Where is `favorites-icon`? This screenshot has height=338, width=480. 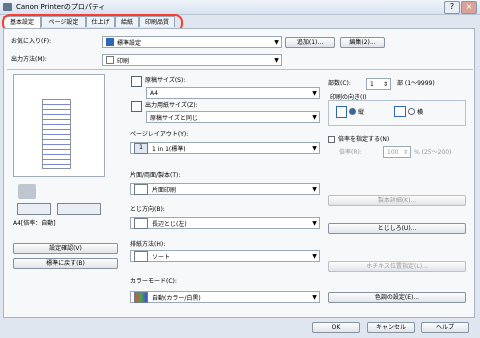 favorites-icon is located at coordinates (110, 42).